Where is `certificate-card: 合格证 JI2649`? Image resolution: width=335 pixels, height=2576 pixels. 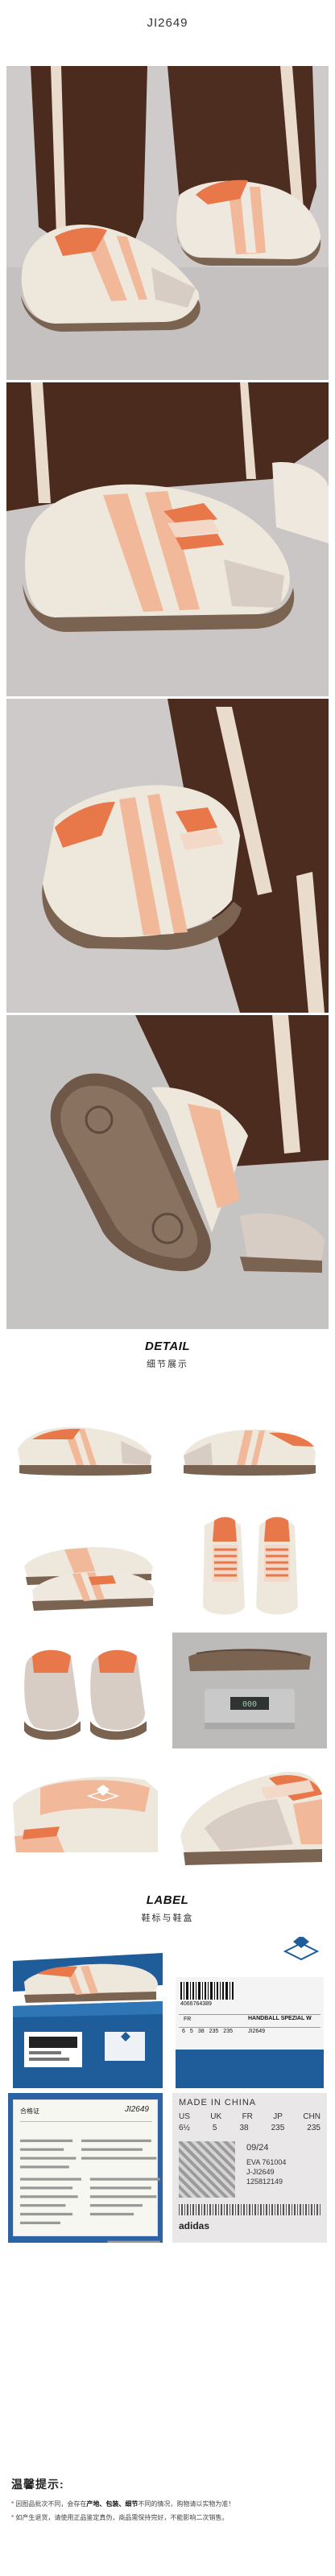
certificate-card: 合格证 JI2649 is located at coordinates (85, 2168).